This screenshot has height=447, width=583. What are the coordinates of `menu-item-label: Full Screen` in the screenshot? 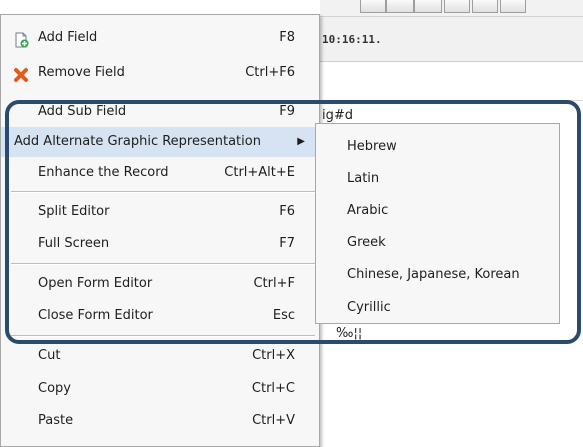 It's located at (74, 243).